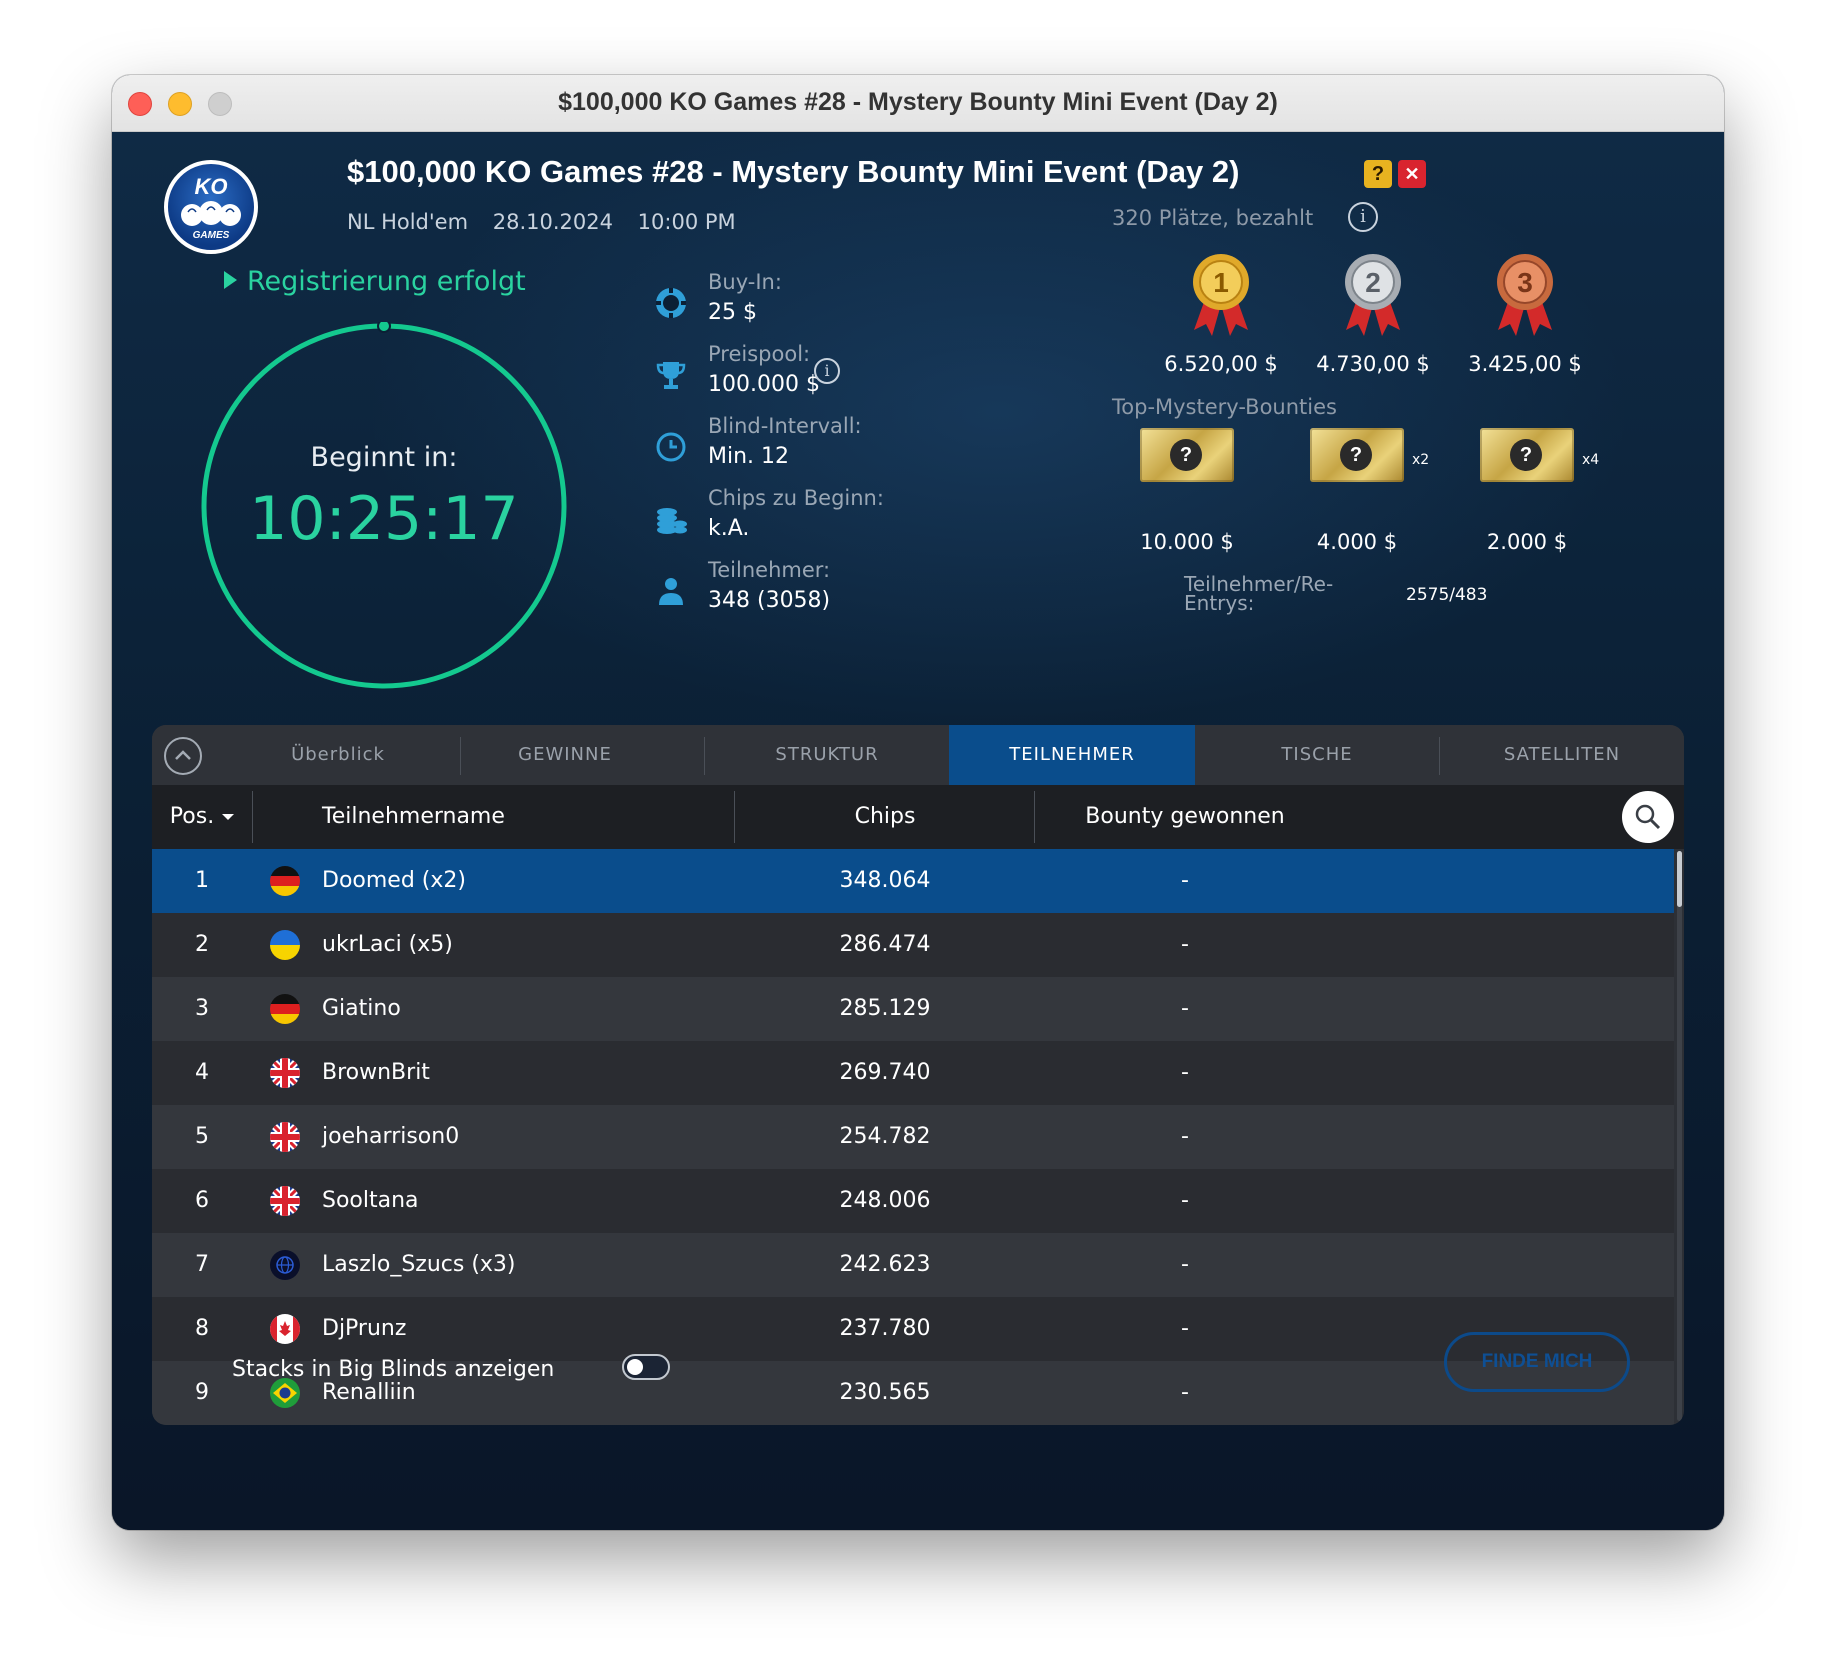 The image size is (1836, 1680). Describe the element at coordinates (913, 1265) in the screenshot. I see `table-row: 7 Laszlo_Szucs (x3) 242.623 -` at that location.